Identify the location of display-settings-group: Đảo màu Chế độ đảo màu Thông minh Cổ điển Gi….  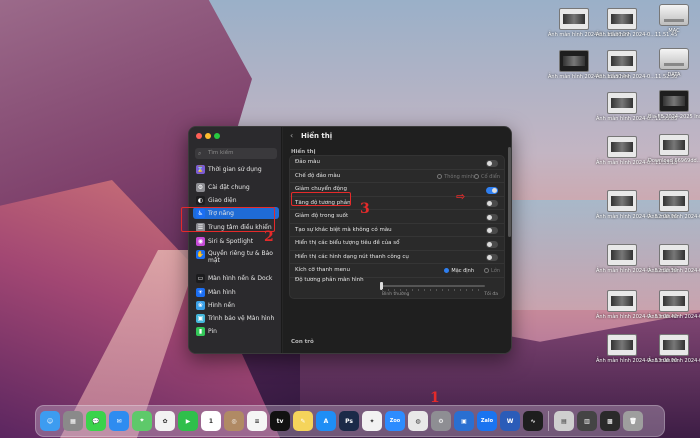
(397, 227).